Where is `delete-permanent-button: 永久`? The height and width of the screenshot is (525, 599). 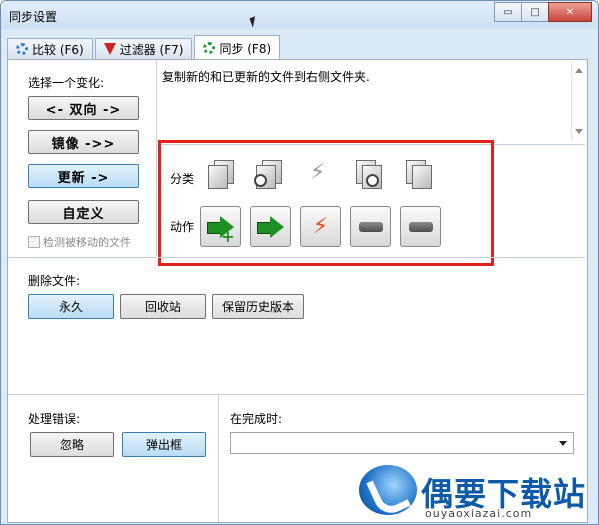
delete-permanent-button: 永久 is located at coordinates (71, 306).